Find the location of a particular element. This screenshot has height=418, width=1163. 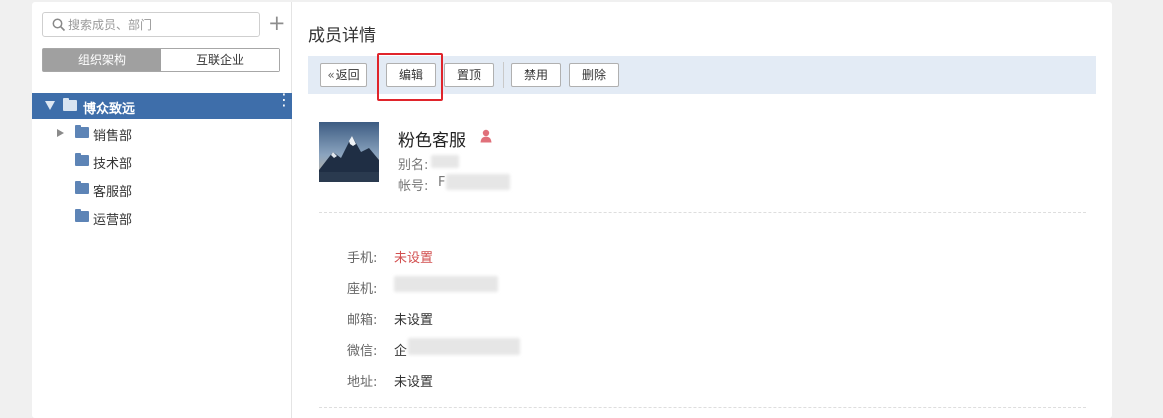

action-toolbar: «返回 编辑 置顶 禁用 删除 is located at coordinates (702, 75).